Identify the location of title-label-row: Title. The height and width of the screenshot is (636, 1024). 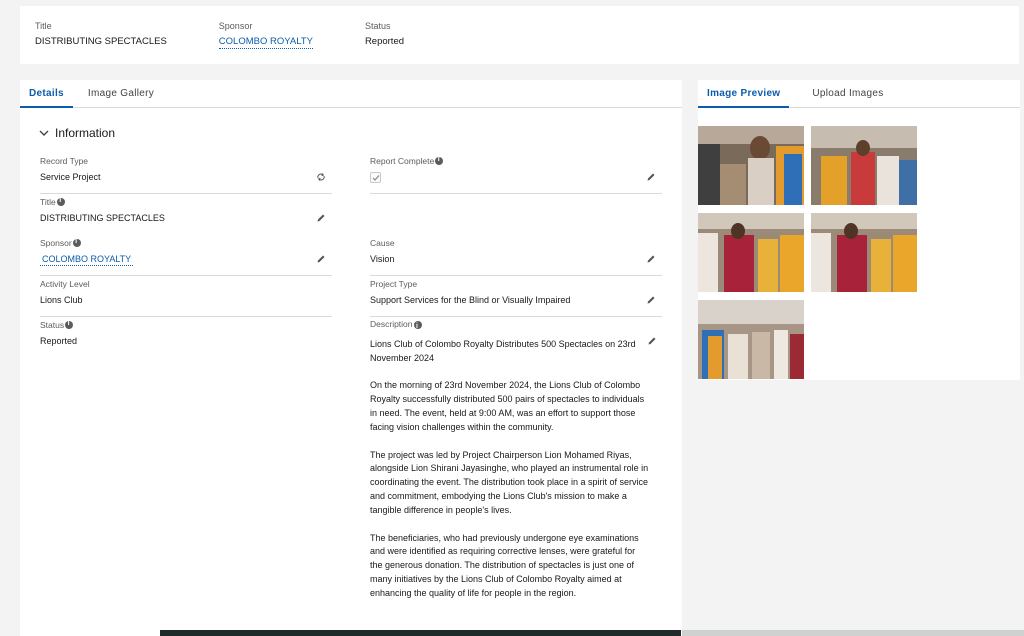
(186, 202).